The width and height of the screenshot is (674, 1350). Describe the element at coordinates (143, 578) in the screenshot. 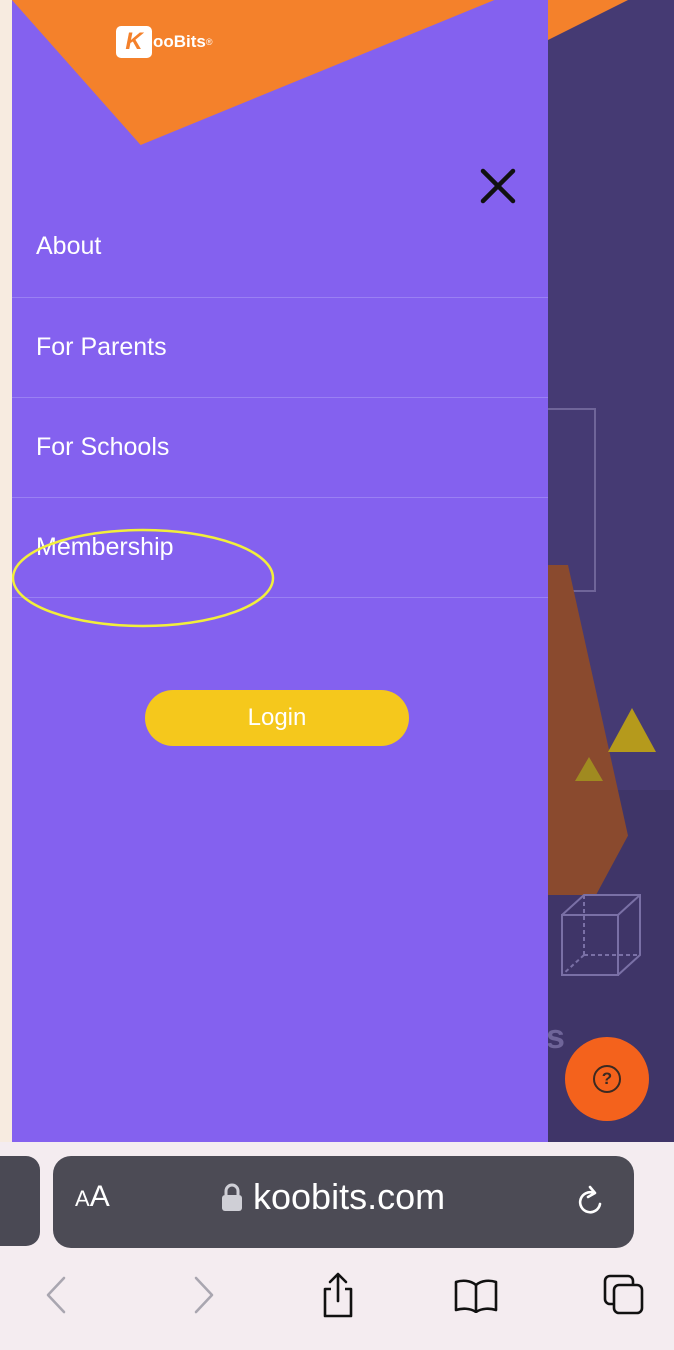

I see `annotation-circle` at that location.